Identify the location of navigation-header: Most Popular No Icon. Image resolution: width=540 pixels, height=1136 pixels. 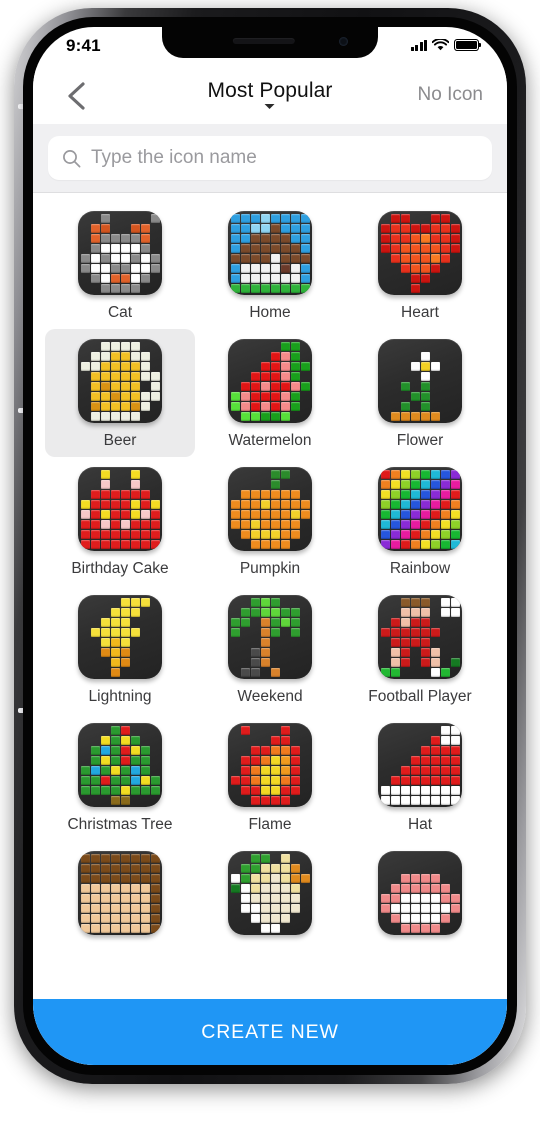
(270, 95).